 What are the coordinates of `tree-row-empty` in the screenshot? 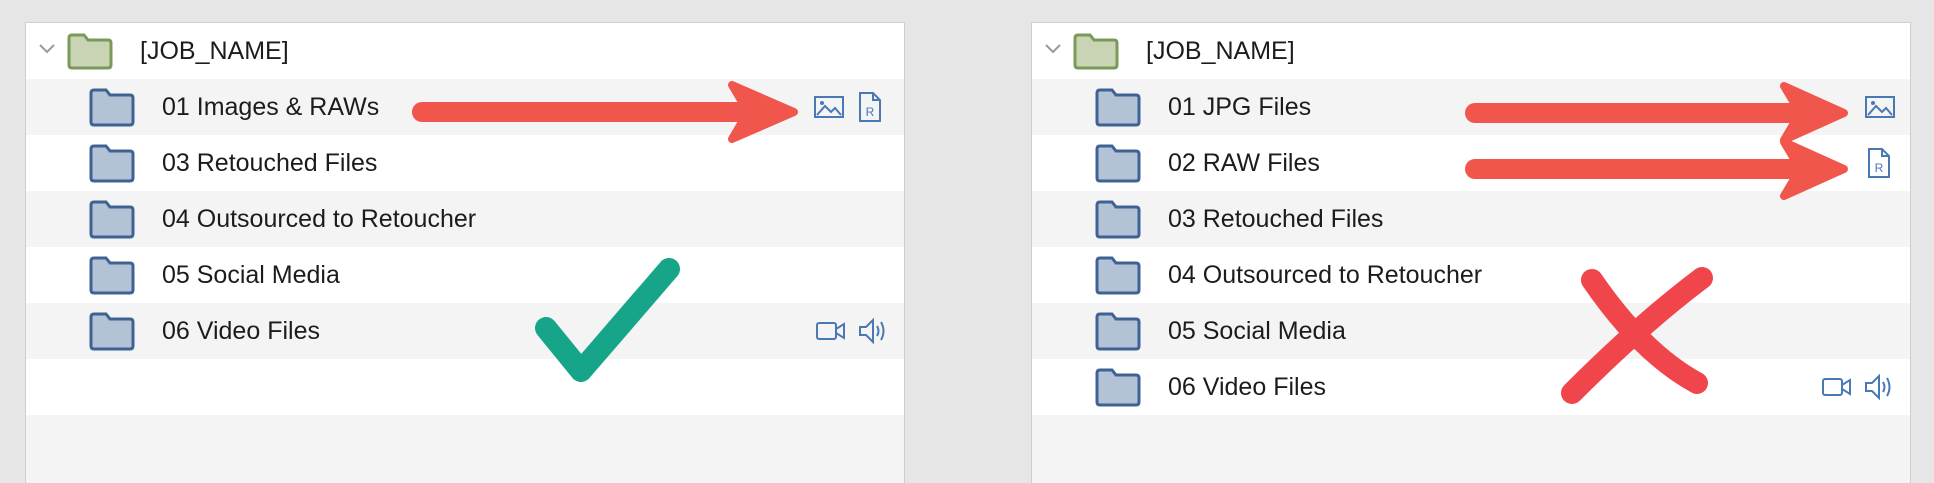 It's located at (465, 387).